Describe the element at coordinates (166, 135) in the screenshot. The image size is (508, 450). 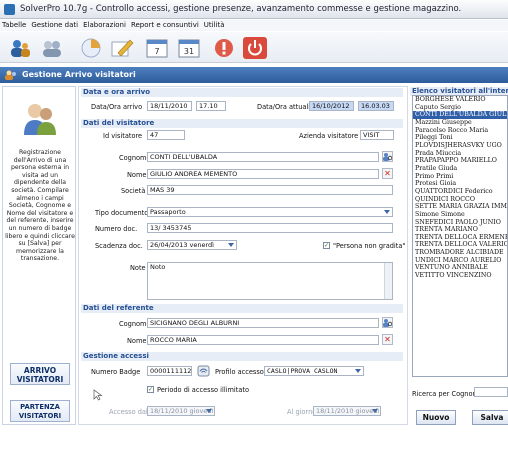
I see `visitor-id-field: 47` at that location.